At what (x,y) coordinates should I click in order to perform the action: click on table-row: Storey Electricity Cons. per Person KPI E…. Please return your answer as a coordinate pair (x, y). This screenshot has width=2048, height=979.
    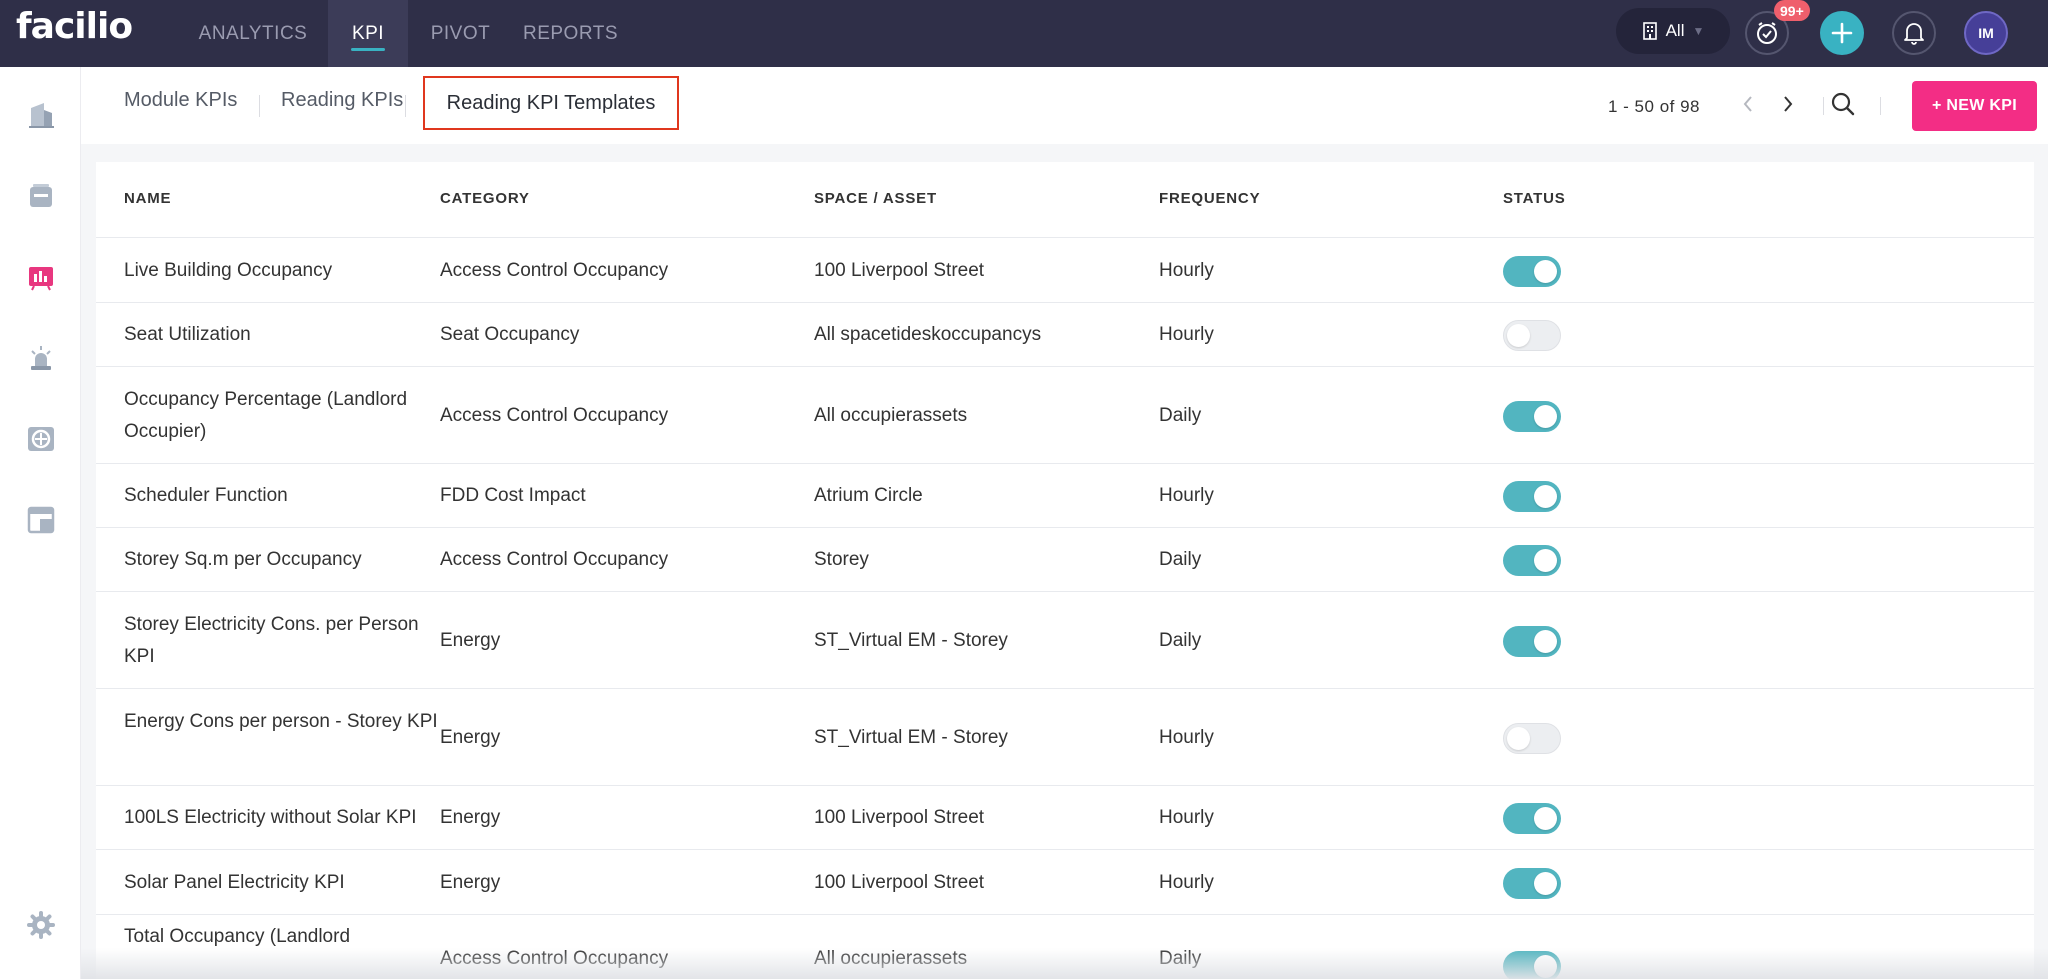
    Looking at the image, I should click on (1065, 640).